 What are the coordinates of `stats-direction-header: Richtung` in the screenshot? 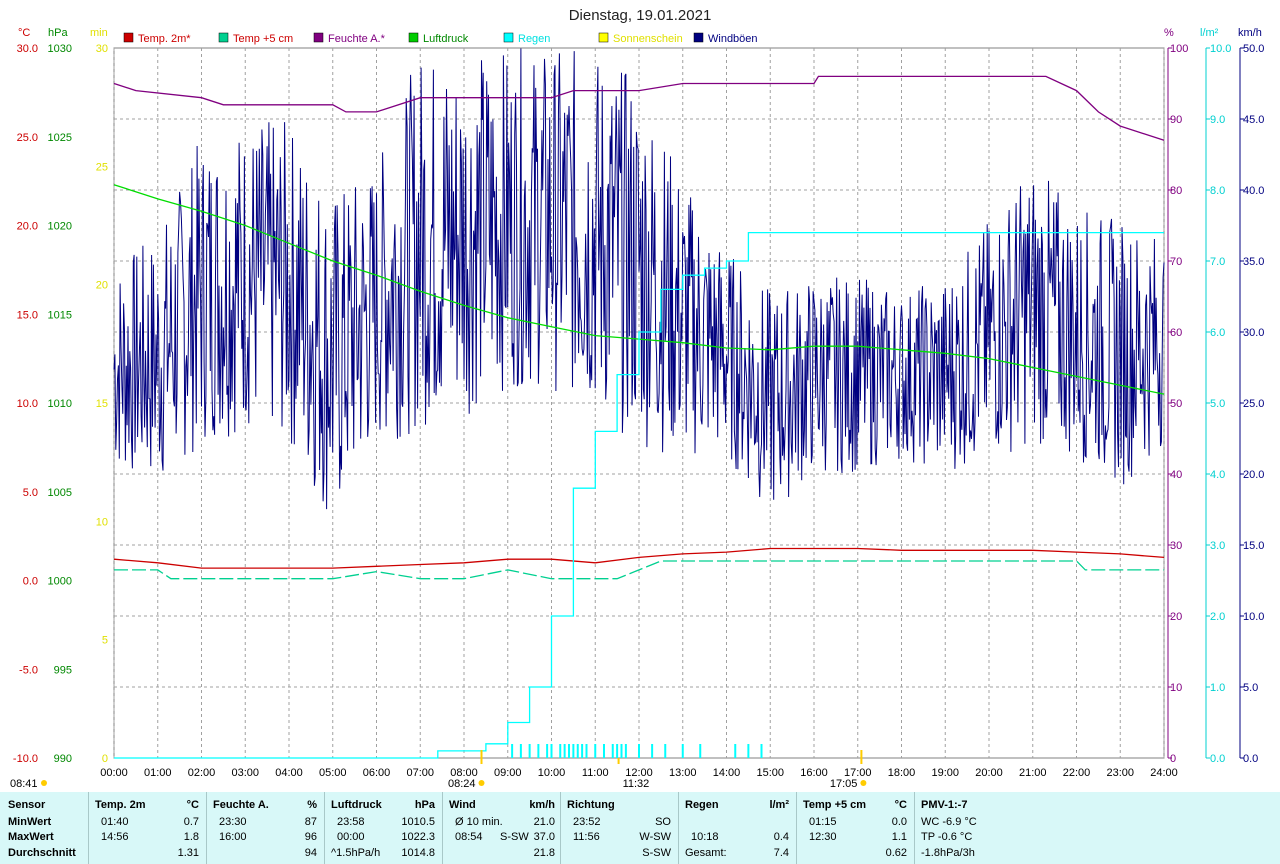 It's located at (591, 805).